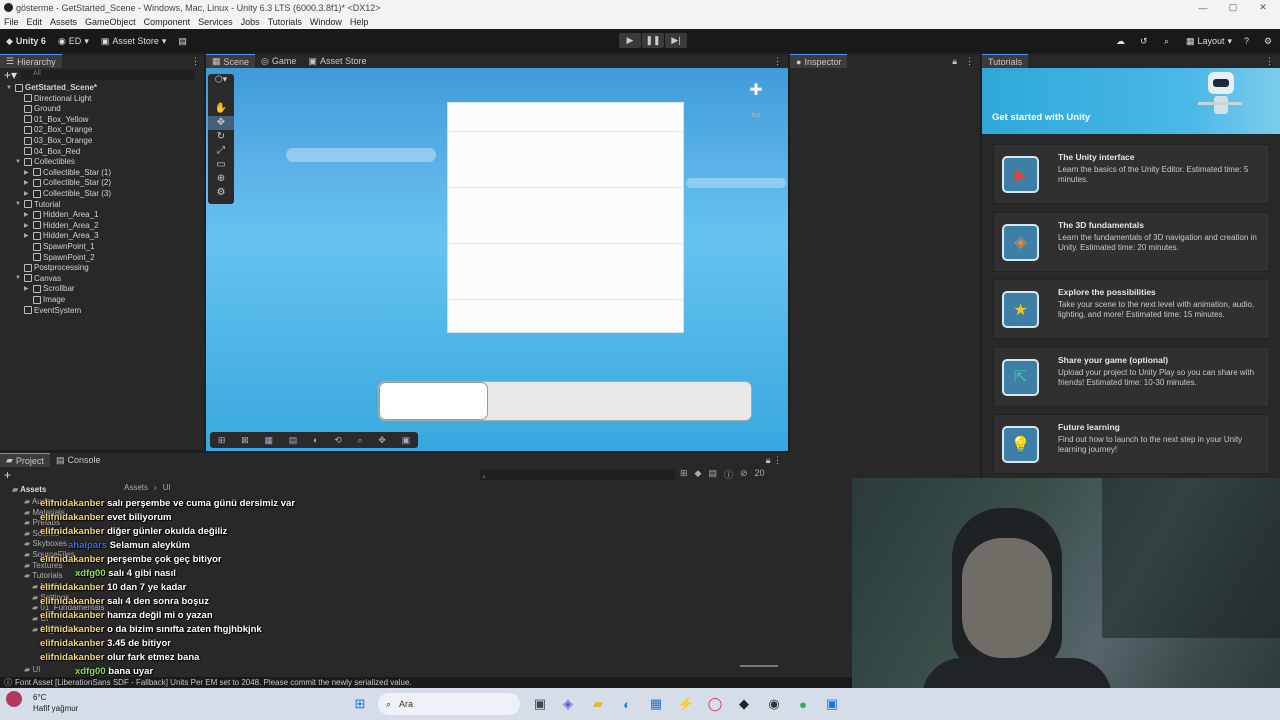 The height and width of the screenshot is (720, 1280). What do you see at coordinates (756, 110) in the screenshot?
I see `scene-gizmo: ✚ Iso` at bounding box center [756, 110].